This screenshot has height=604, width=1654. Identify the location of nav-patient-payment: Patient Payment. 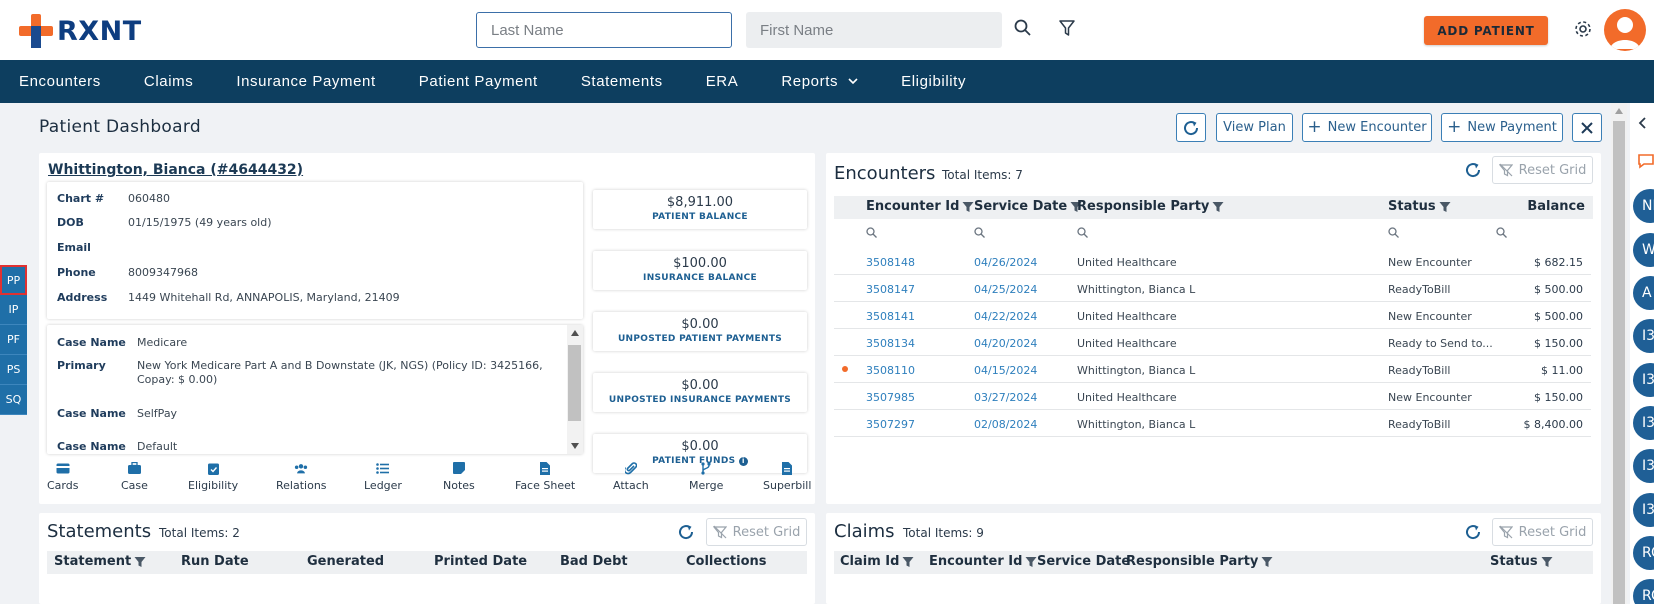
(478, 81).